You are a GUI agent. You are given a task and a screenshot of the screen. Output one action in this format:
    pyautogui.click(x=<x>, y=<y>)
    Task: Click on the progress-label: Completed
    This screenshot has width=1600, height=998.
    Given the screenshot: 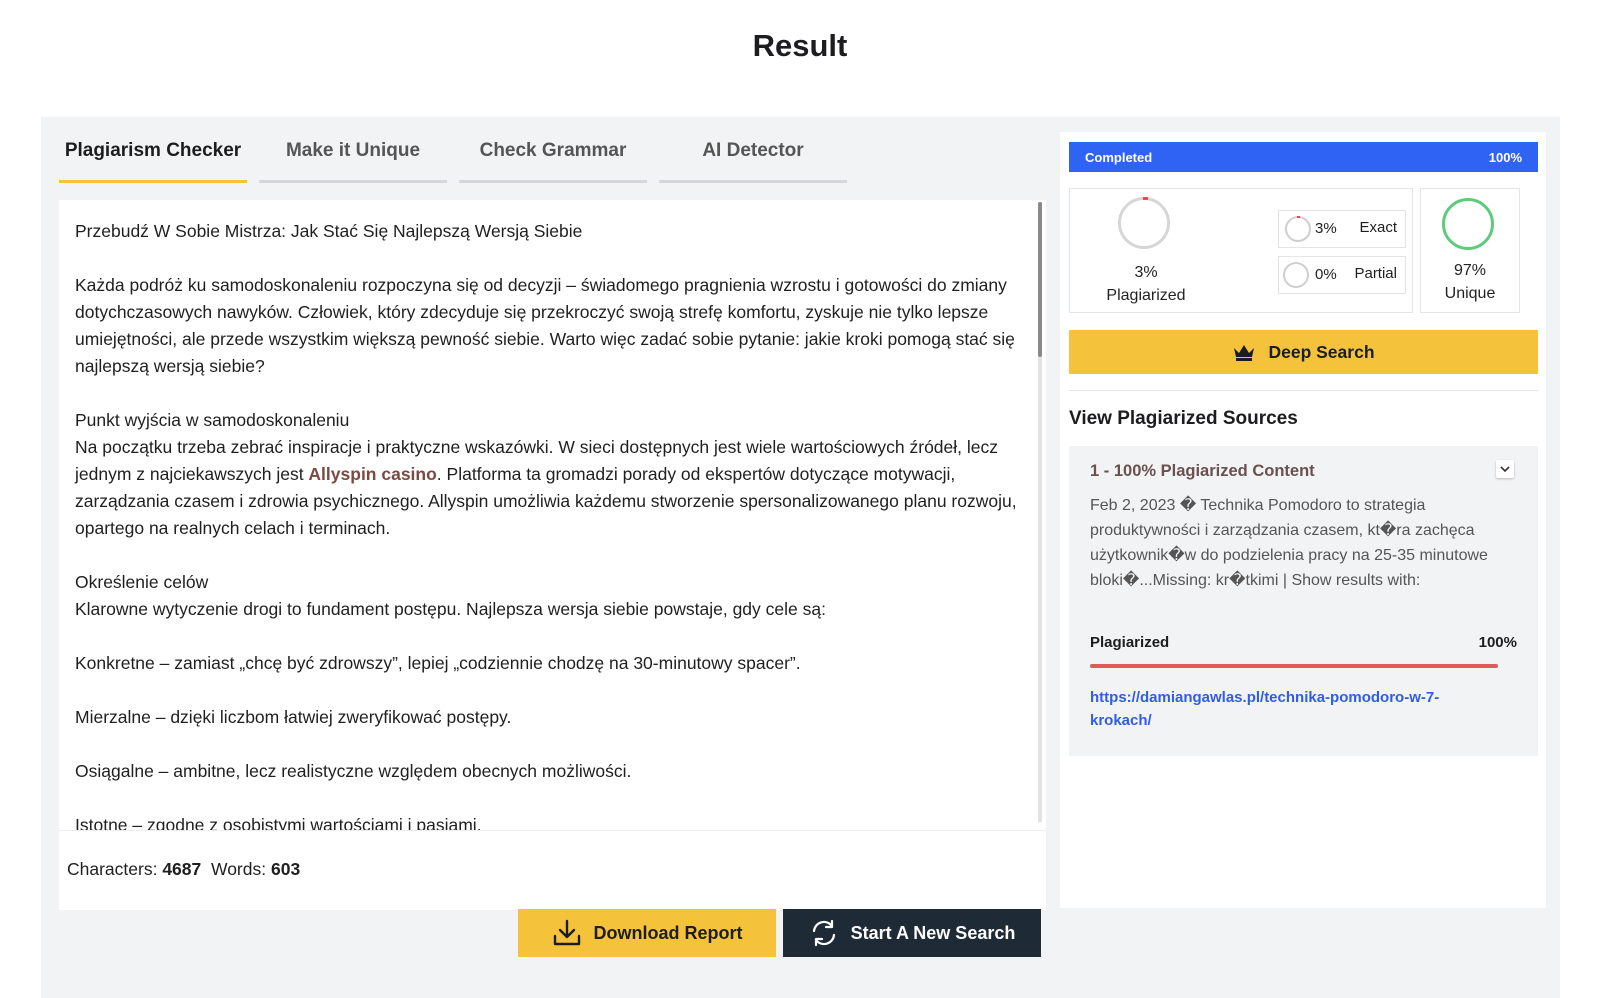 What is the action you would take?
    pyautogui.click(x=1119, y=157)
    